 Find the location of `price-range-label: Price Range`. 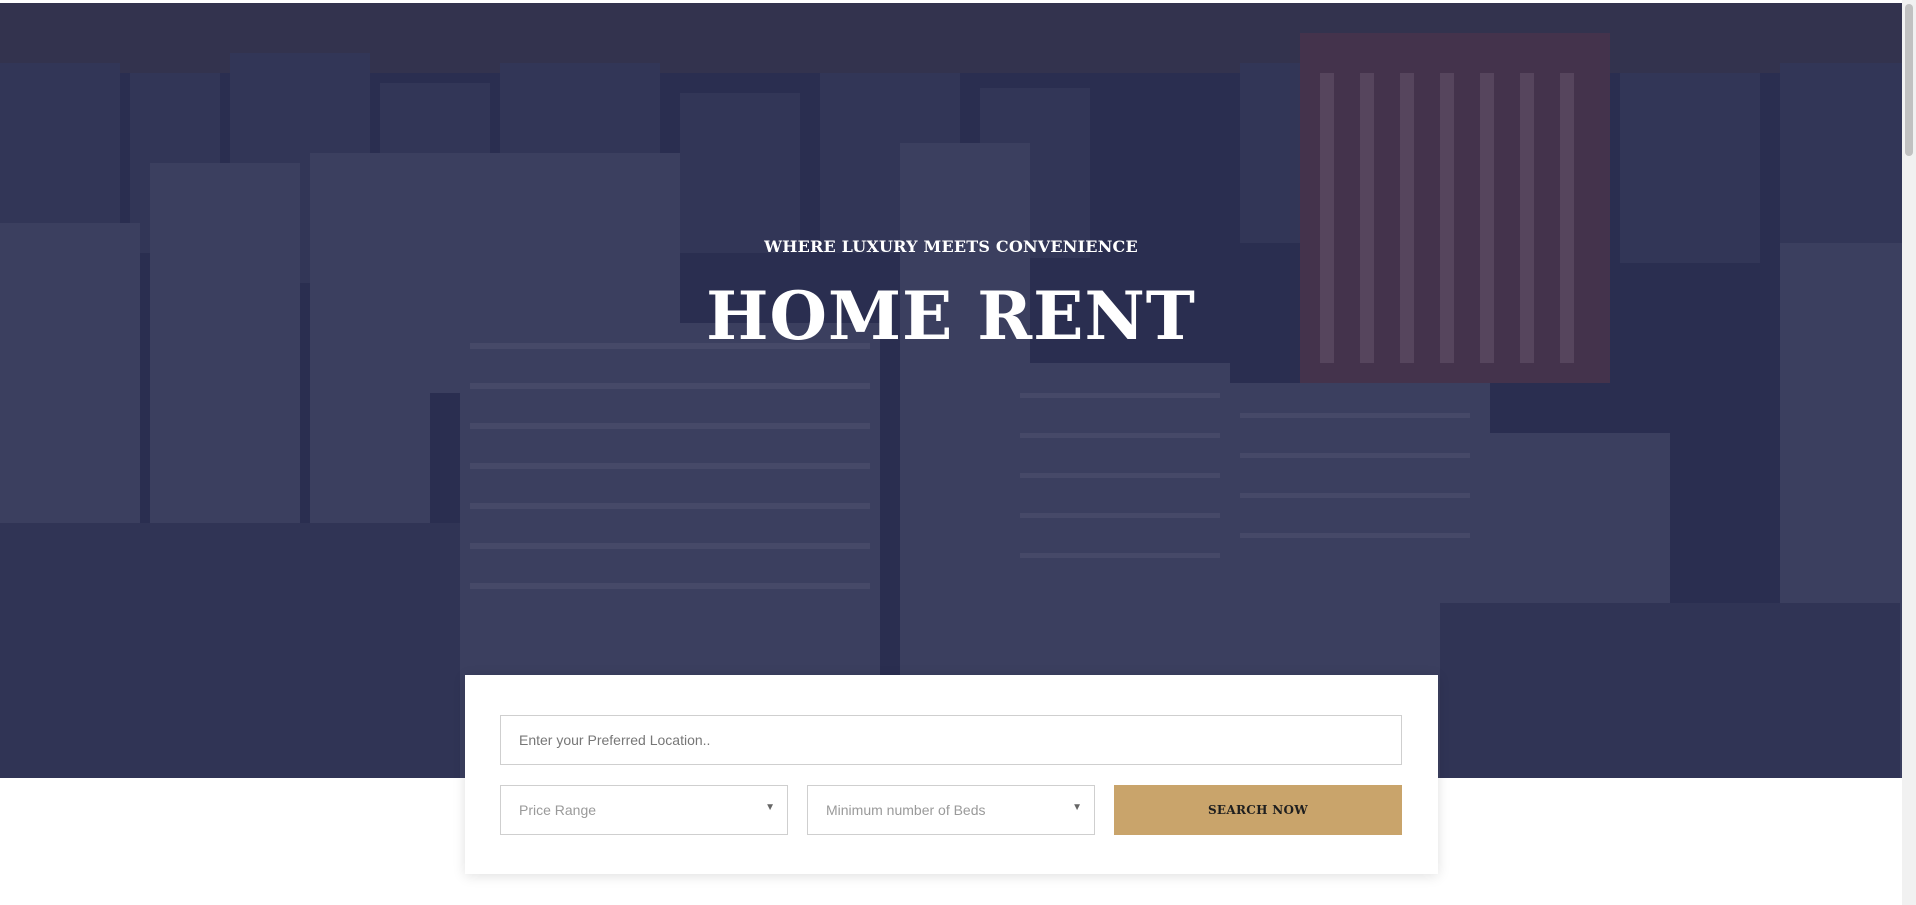

price-range-label: Price Range is located at coordinates (558, 810).